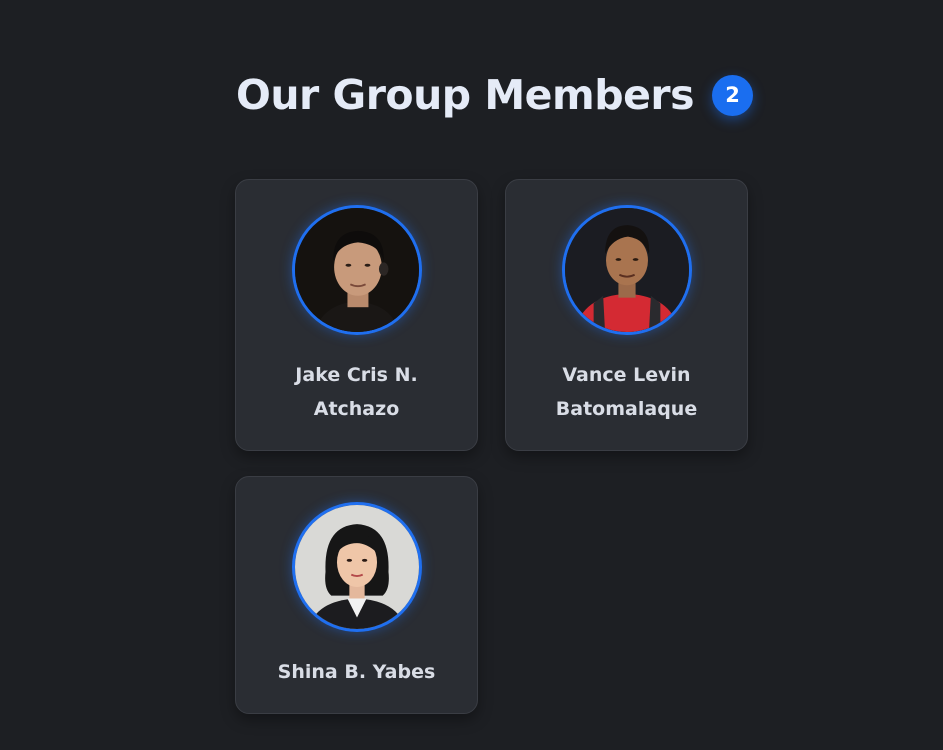 The height and width of the screenshot is (750, 943). Describe the element at coordinates (356, 672) in the screenshot. I see `member-name: Shina B. Yabes` at that location.